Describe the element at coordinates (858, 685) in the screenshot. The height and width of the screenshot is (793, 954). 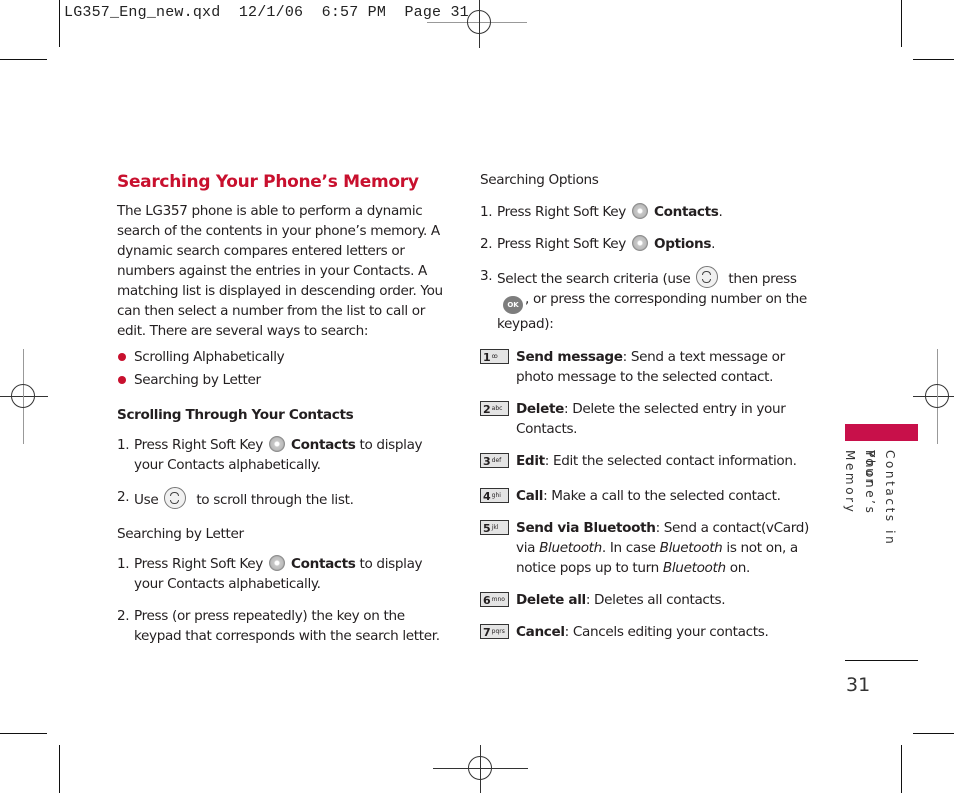
I see `page-number: 31` at that location.